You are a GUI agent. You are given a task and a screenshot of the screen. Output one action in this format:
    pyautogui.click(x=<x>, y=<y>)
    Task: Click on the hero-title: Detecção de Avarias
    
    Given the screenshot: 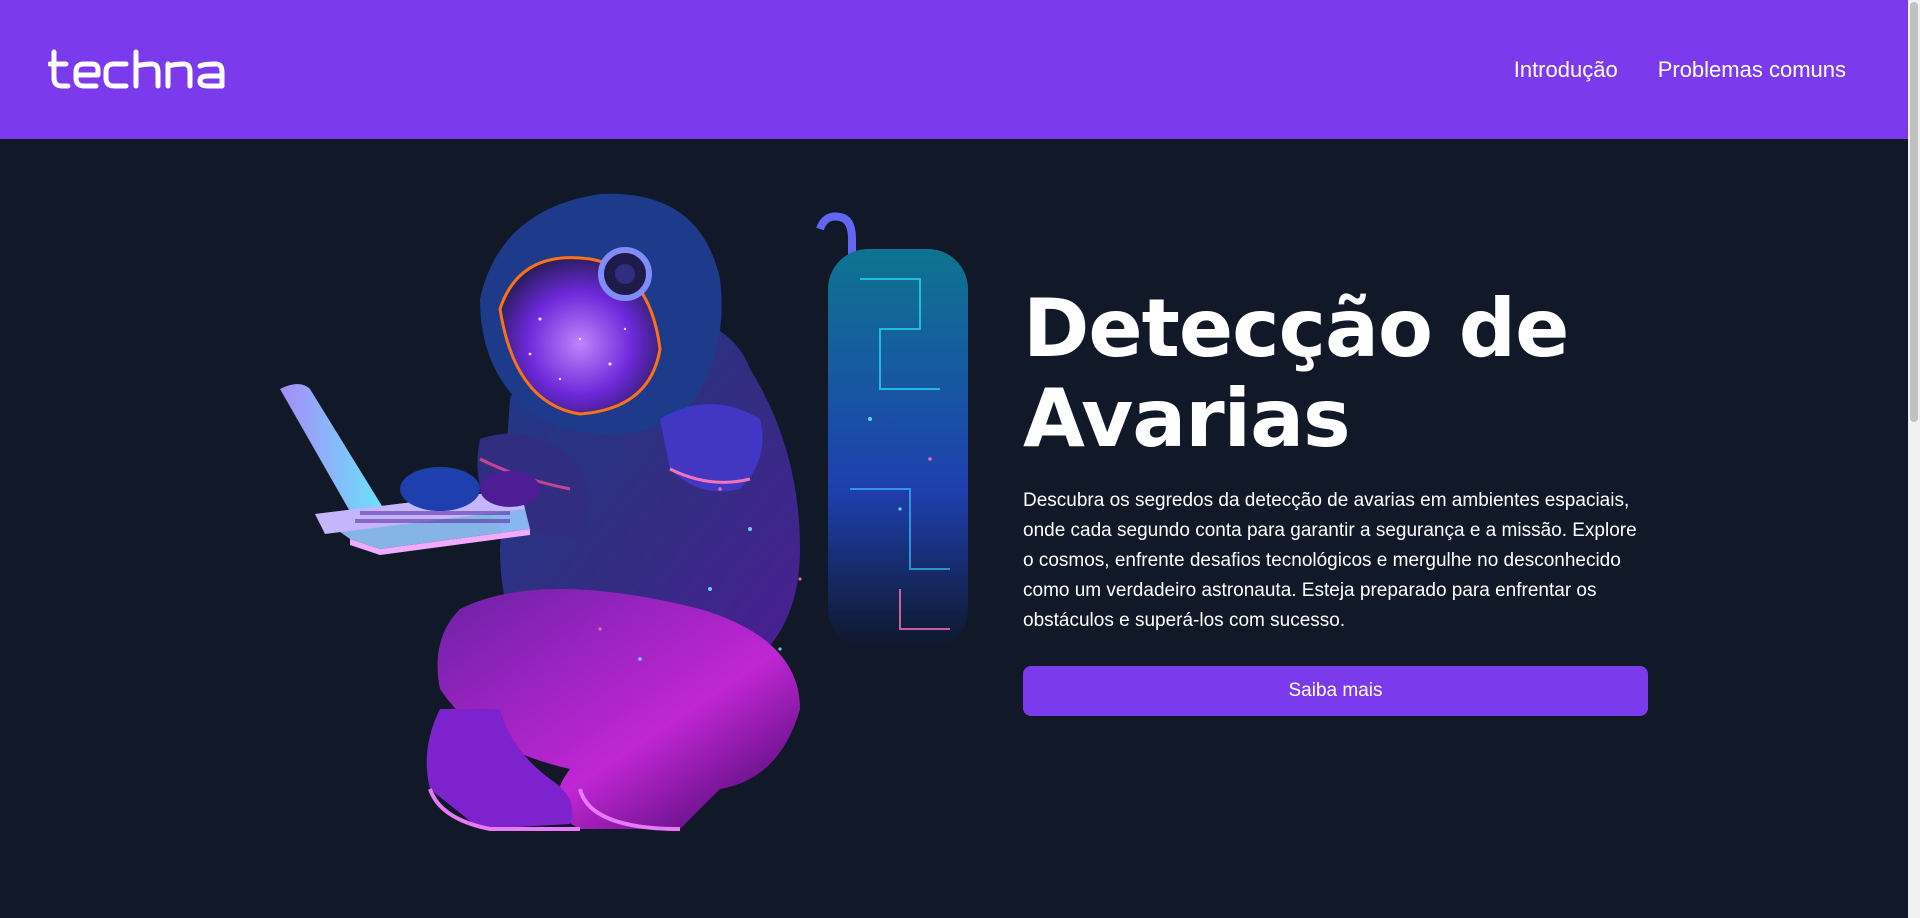 What is the action you would take?
    pyautogui.click(x=1296, y=373)
    